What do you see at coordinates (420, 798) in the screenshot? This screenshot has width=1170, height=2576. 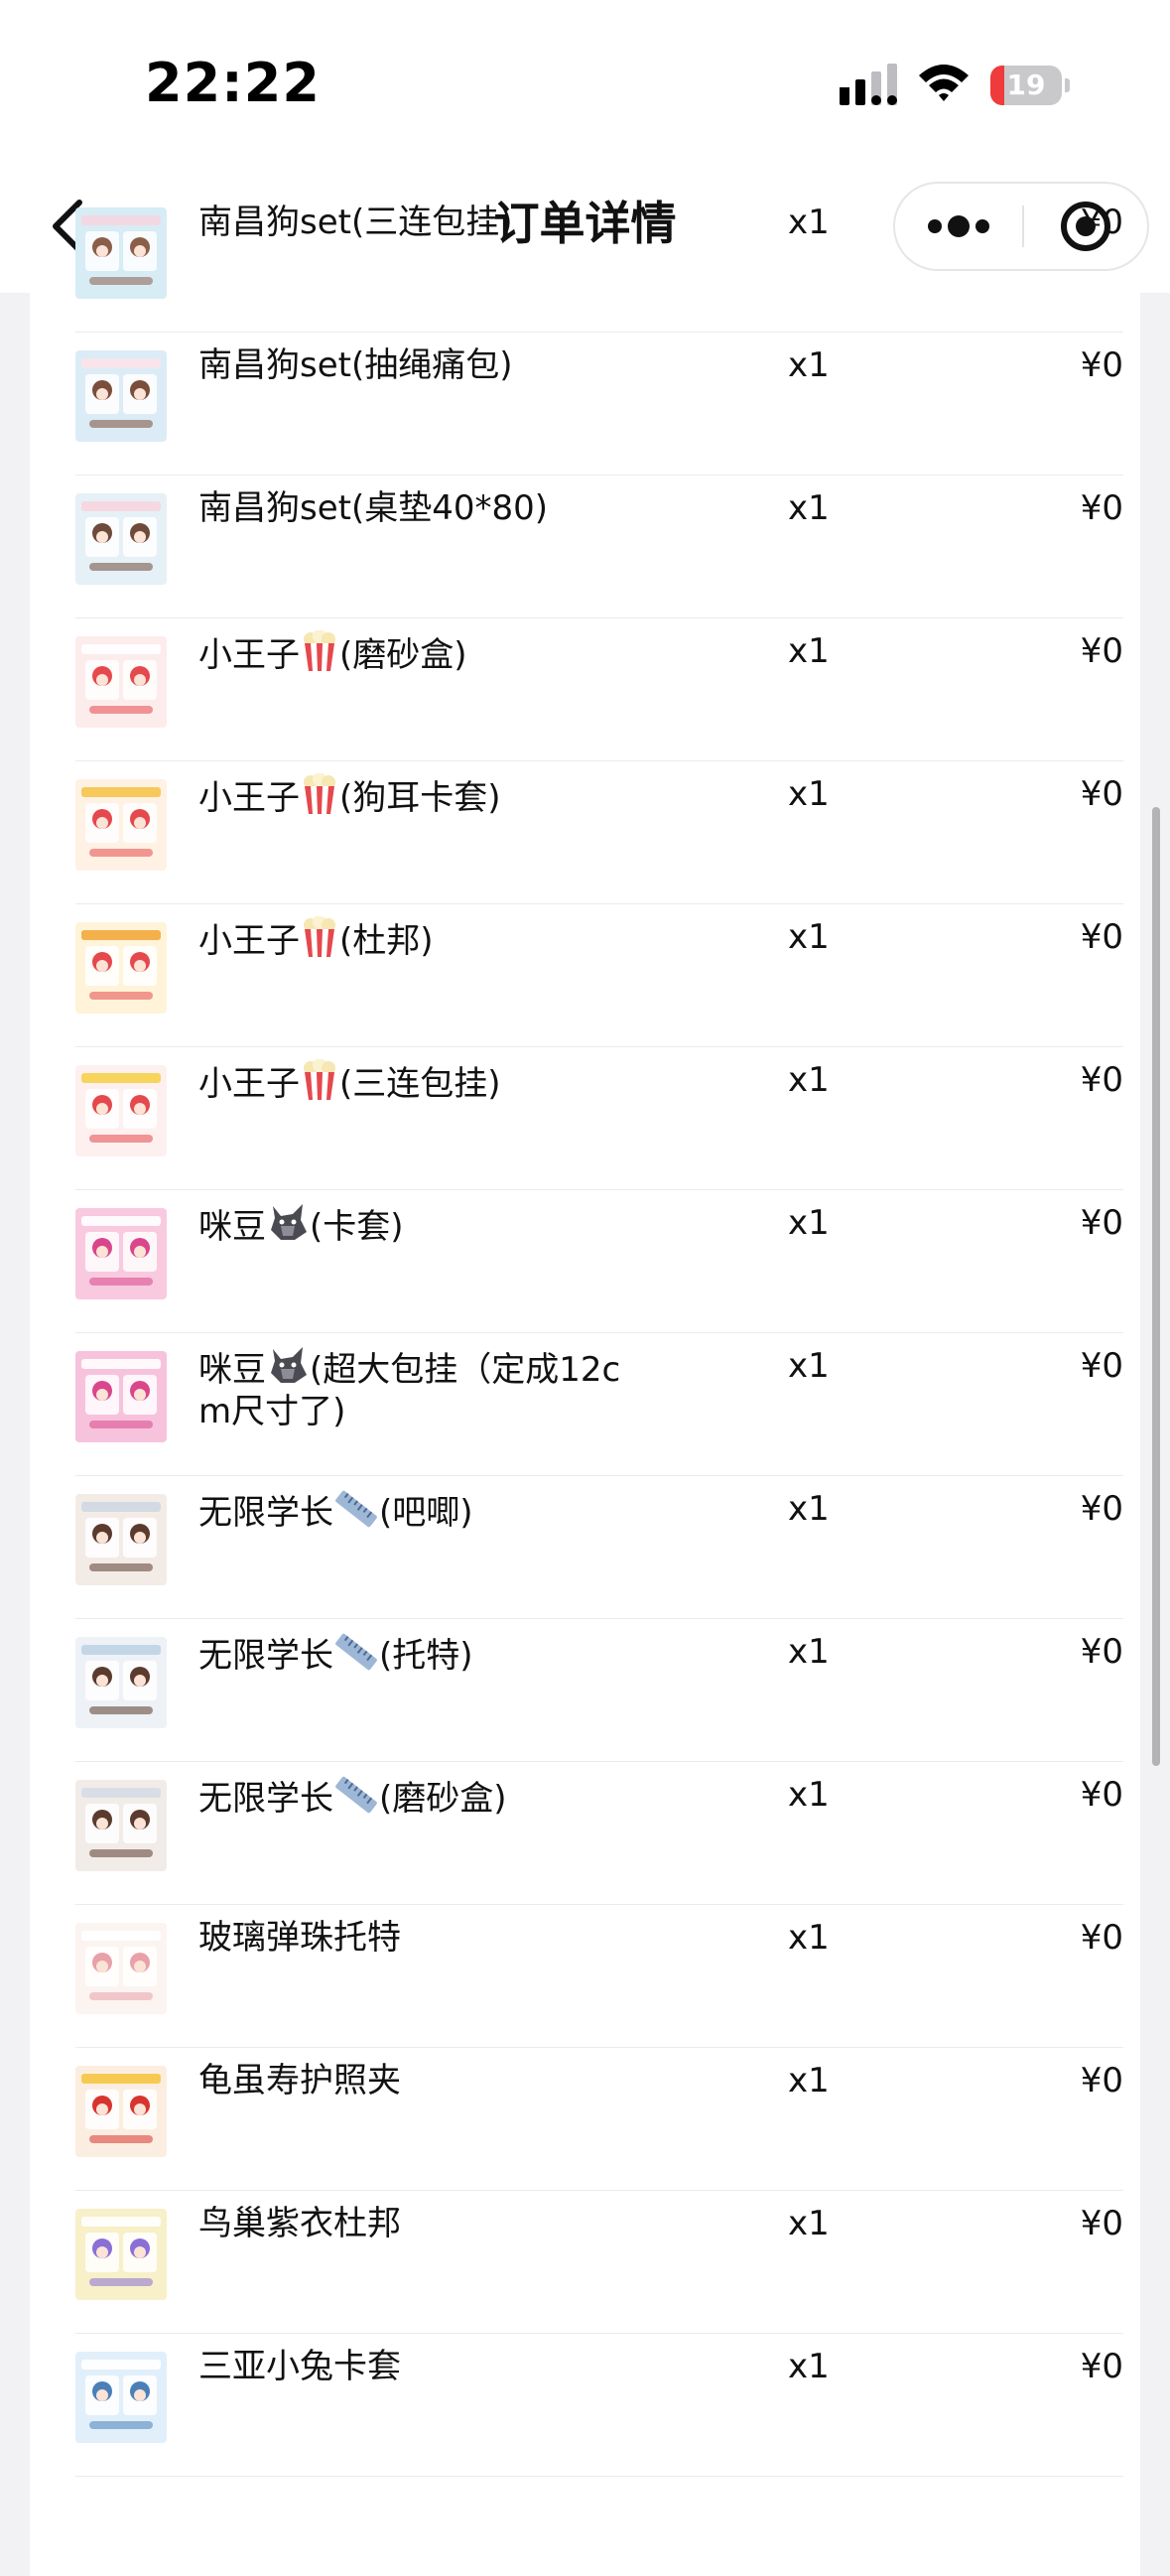 I see `product-name-suffix: (狗耳卡套)` at bounding box center [420, 798].